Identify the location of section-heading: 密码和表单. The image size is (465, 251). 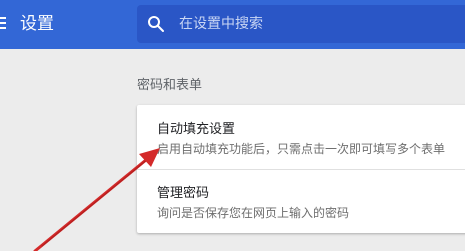
(170, 85).